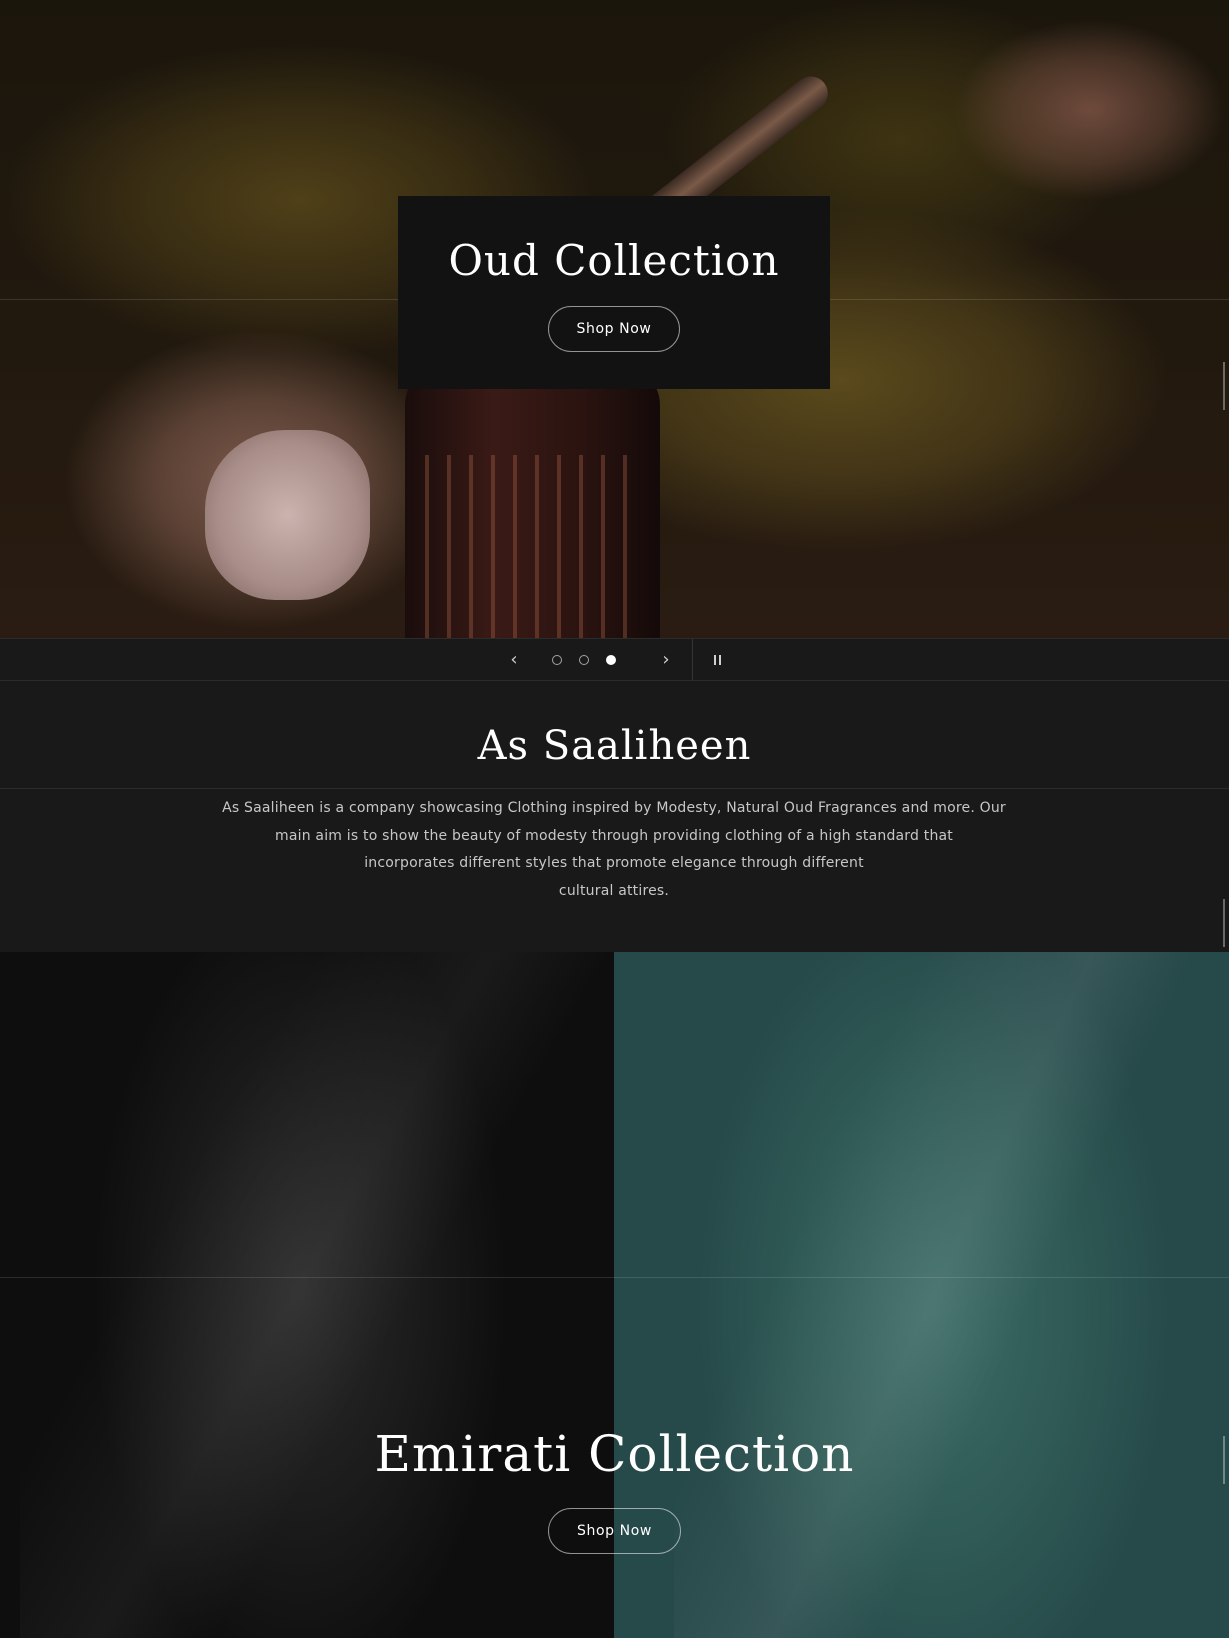 The height and width of the screenshot is (1638, 1229). What do you see at coordinates (287, 515) in the screenshot?
I see `hand-image` at bounding box center [287, 515].